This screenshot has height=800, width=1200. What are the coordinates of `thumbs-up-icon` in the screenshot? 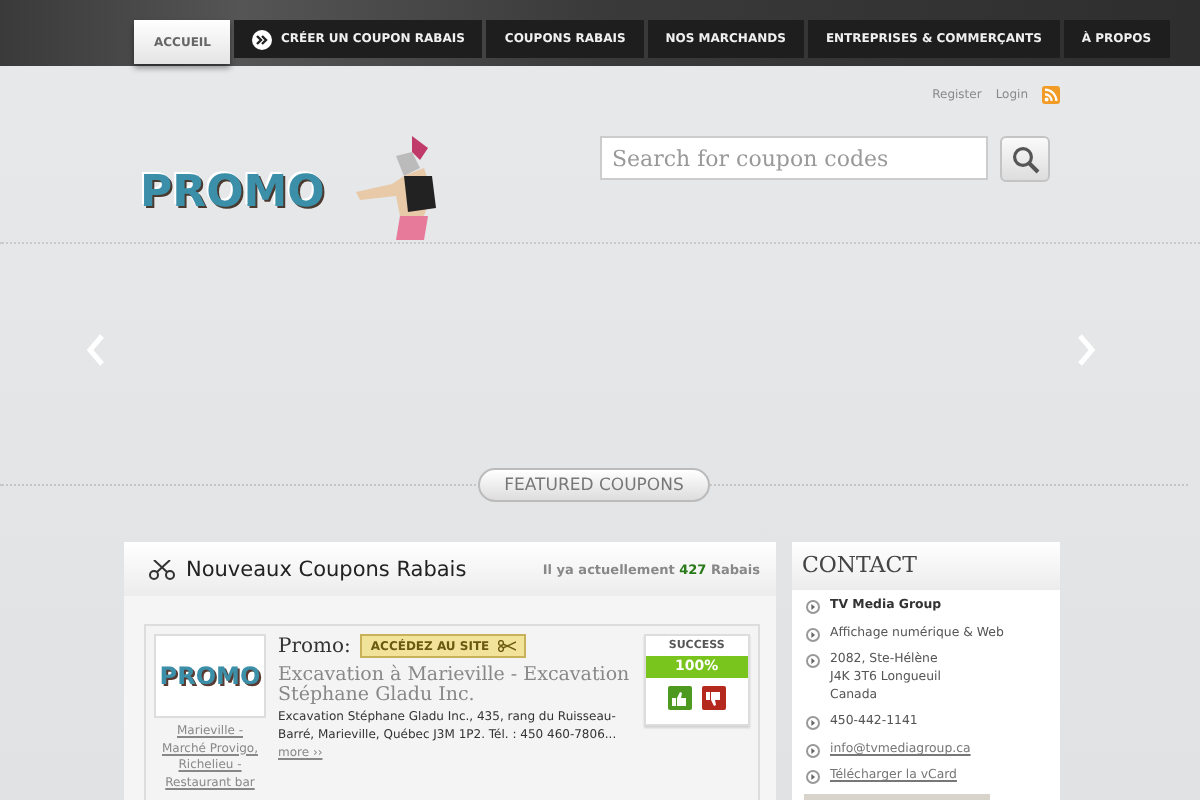 It's located at (679, 698).